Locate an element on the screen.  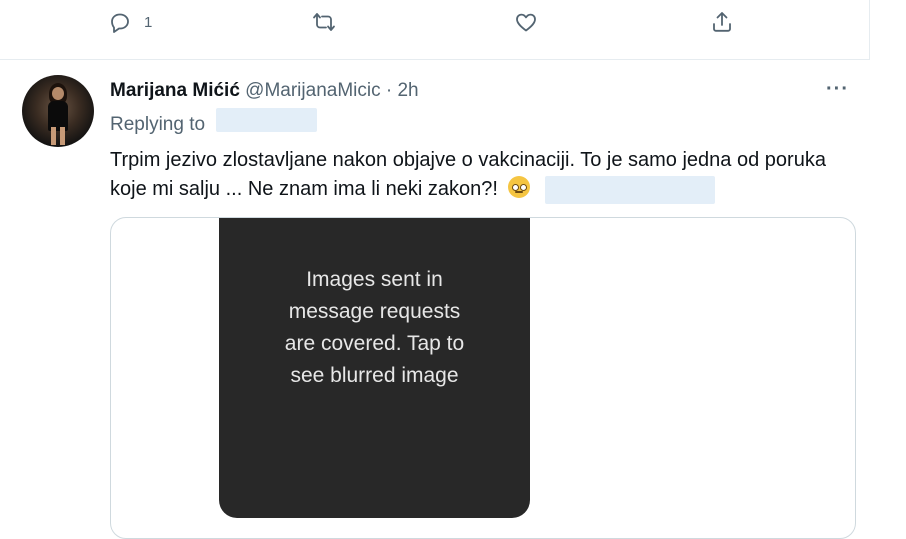
user-handle: @MarijanaMicic is located at coordinates (312, 90).